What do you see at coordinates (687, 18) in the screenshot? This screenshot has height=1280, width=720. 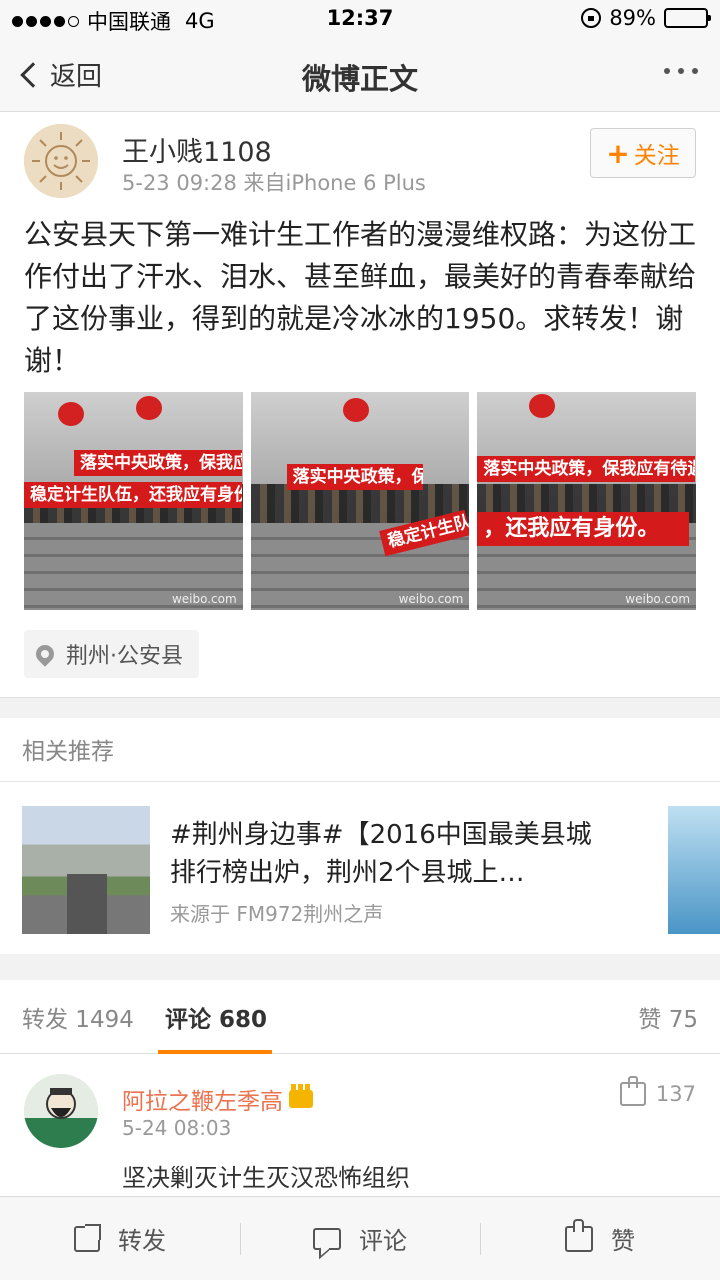 I see `battery-icon` at bounding box center [687, 18].